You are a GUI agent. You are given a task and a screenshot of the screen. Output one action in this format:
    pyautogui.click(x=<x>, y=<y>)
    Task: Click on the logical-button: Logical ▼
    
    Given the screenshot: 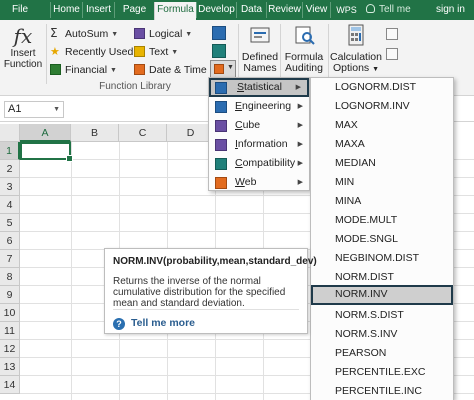 What is the action you would take?
    pyautogui.click(x=163, y=34)
    